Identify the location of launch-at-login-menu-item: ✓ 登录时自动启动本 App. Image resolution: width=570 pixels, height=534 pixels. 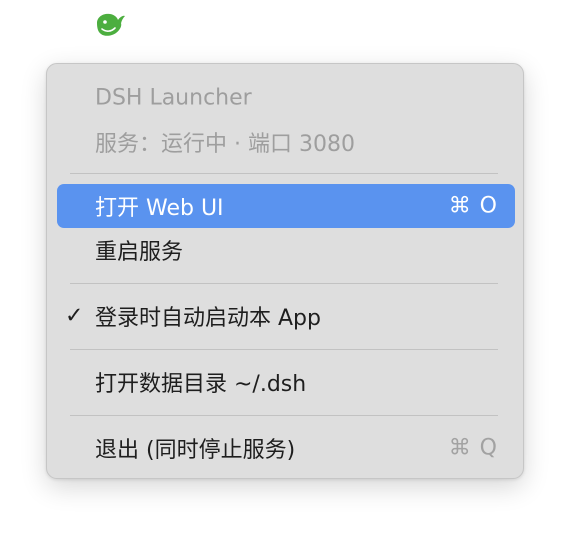
(286, 316).